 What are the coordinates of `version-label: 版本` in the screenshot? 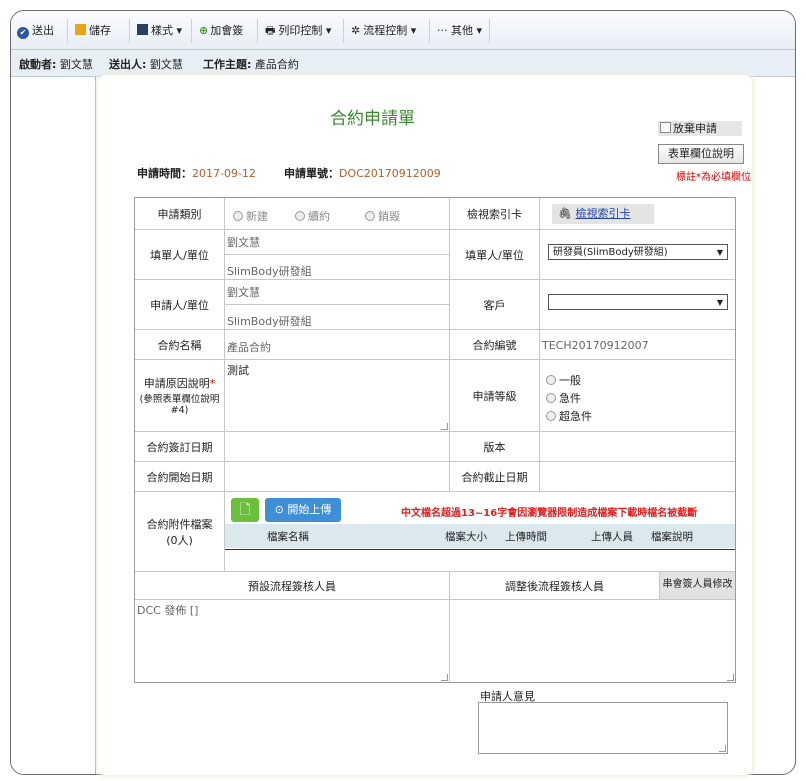 It's located at (495, 447).